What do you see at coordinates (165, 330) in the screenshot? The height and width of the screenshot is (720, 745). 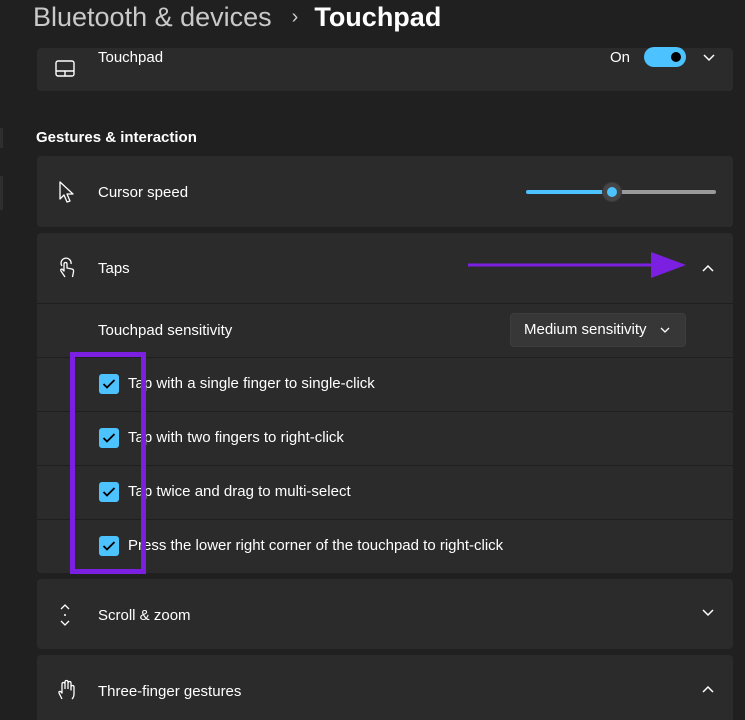 I see `sensitivity-label: Touchpad sensitivity` at bounding box center [165, 330].